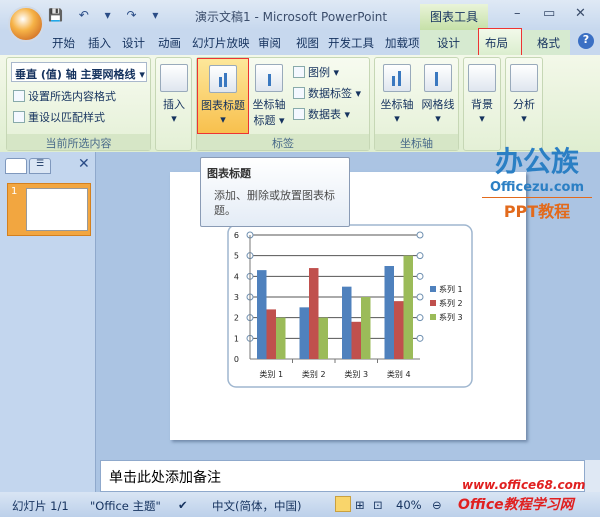 The height and width of the screenshot is (517, 600). What do you see at coordinates (174, 94) in the screenshot?
I see `insert-button: 插入 ▾` at bounding box center [174, 94].